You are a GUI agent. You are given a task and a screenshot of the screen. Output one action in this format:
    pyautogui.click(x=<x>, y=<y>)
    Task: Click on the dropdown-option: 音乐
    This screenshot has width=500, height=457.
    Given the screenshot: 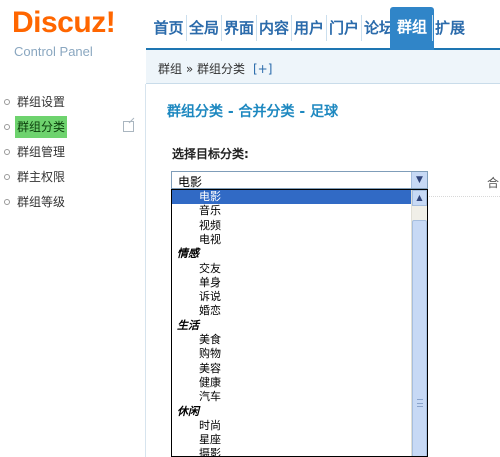 What is the action you would take?
    pyautogui.click(x=292, y=211)
    